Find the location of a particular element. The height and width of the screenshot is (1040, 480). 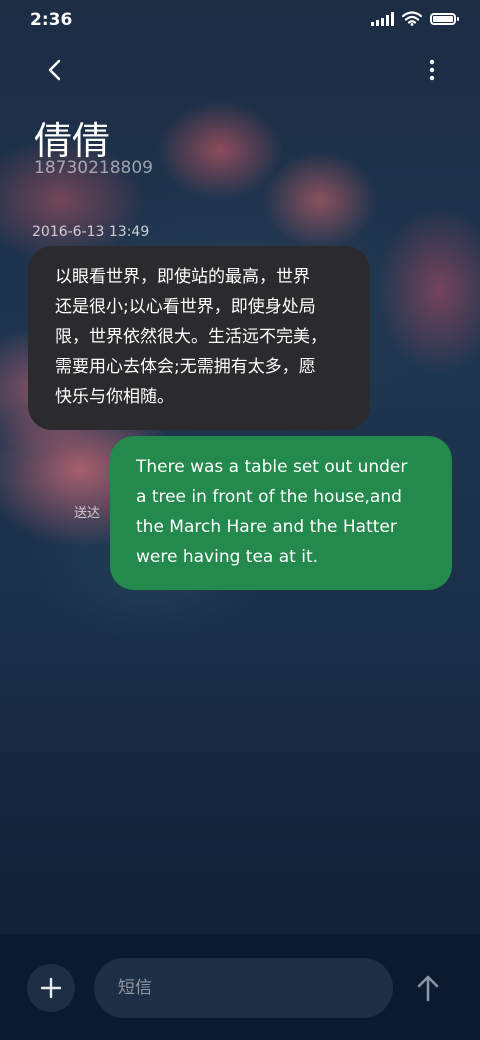

add-attachment-button is located at coordinates (51, 988).